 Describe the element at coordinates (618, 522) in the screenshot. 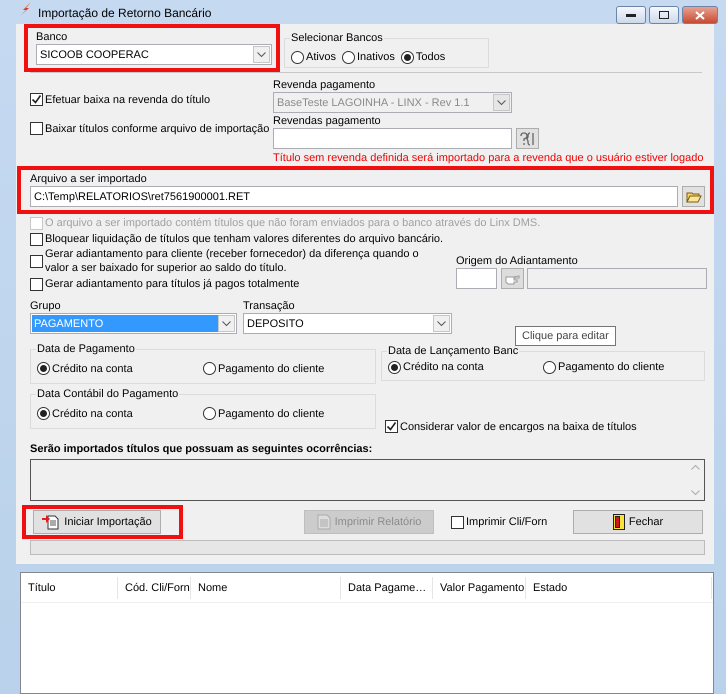

I see `door-icon` at that location.